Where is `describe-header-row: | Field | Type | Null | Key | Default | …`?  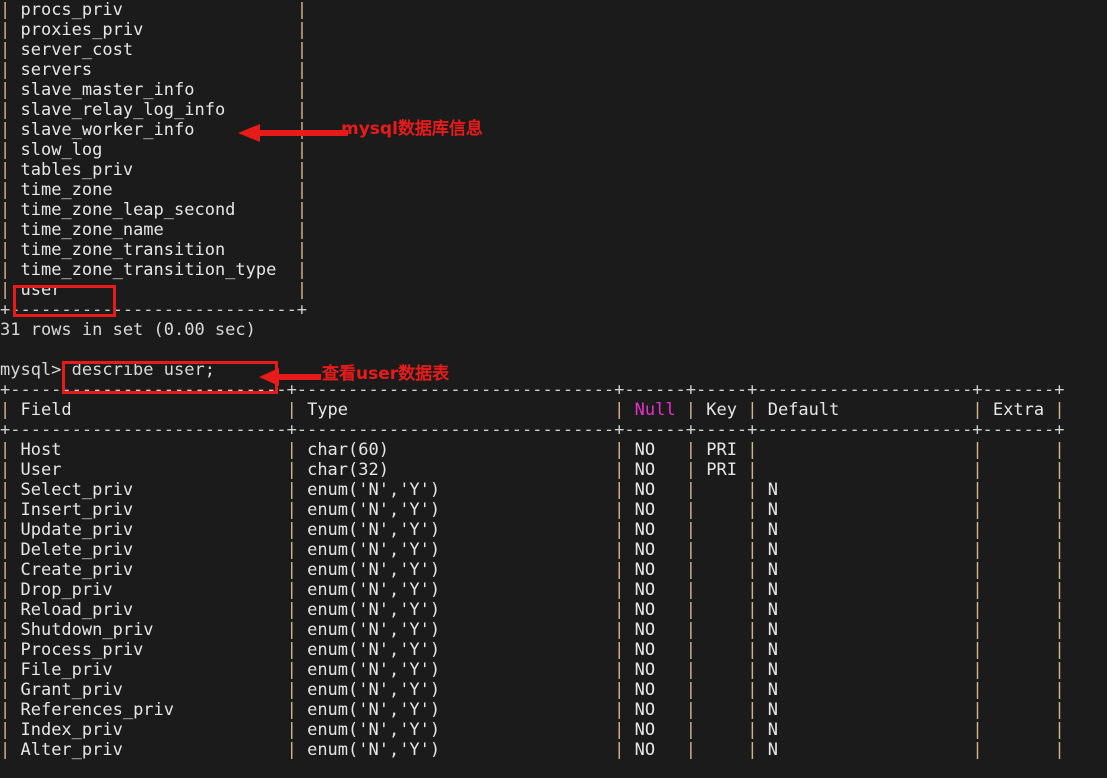 describe-header-row: | Field | Type | Null | Key | Default | … is located at coordinates (532, 410).